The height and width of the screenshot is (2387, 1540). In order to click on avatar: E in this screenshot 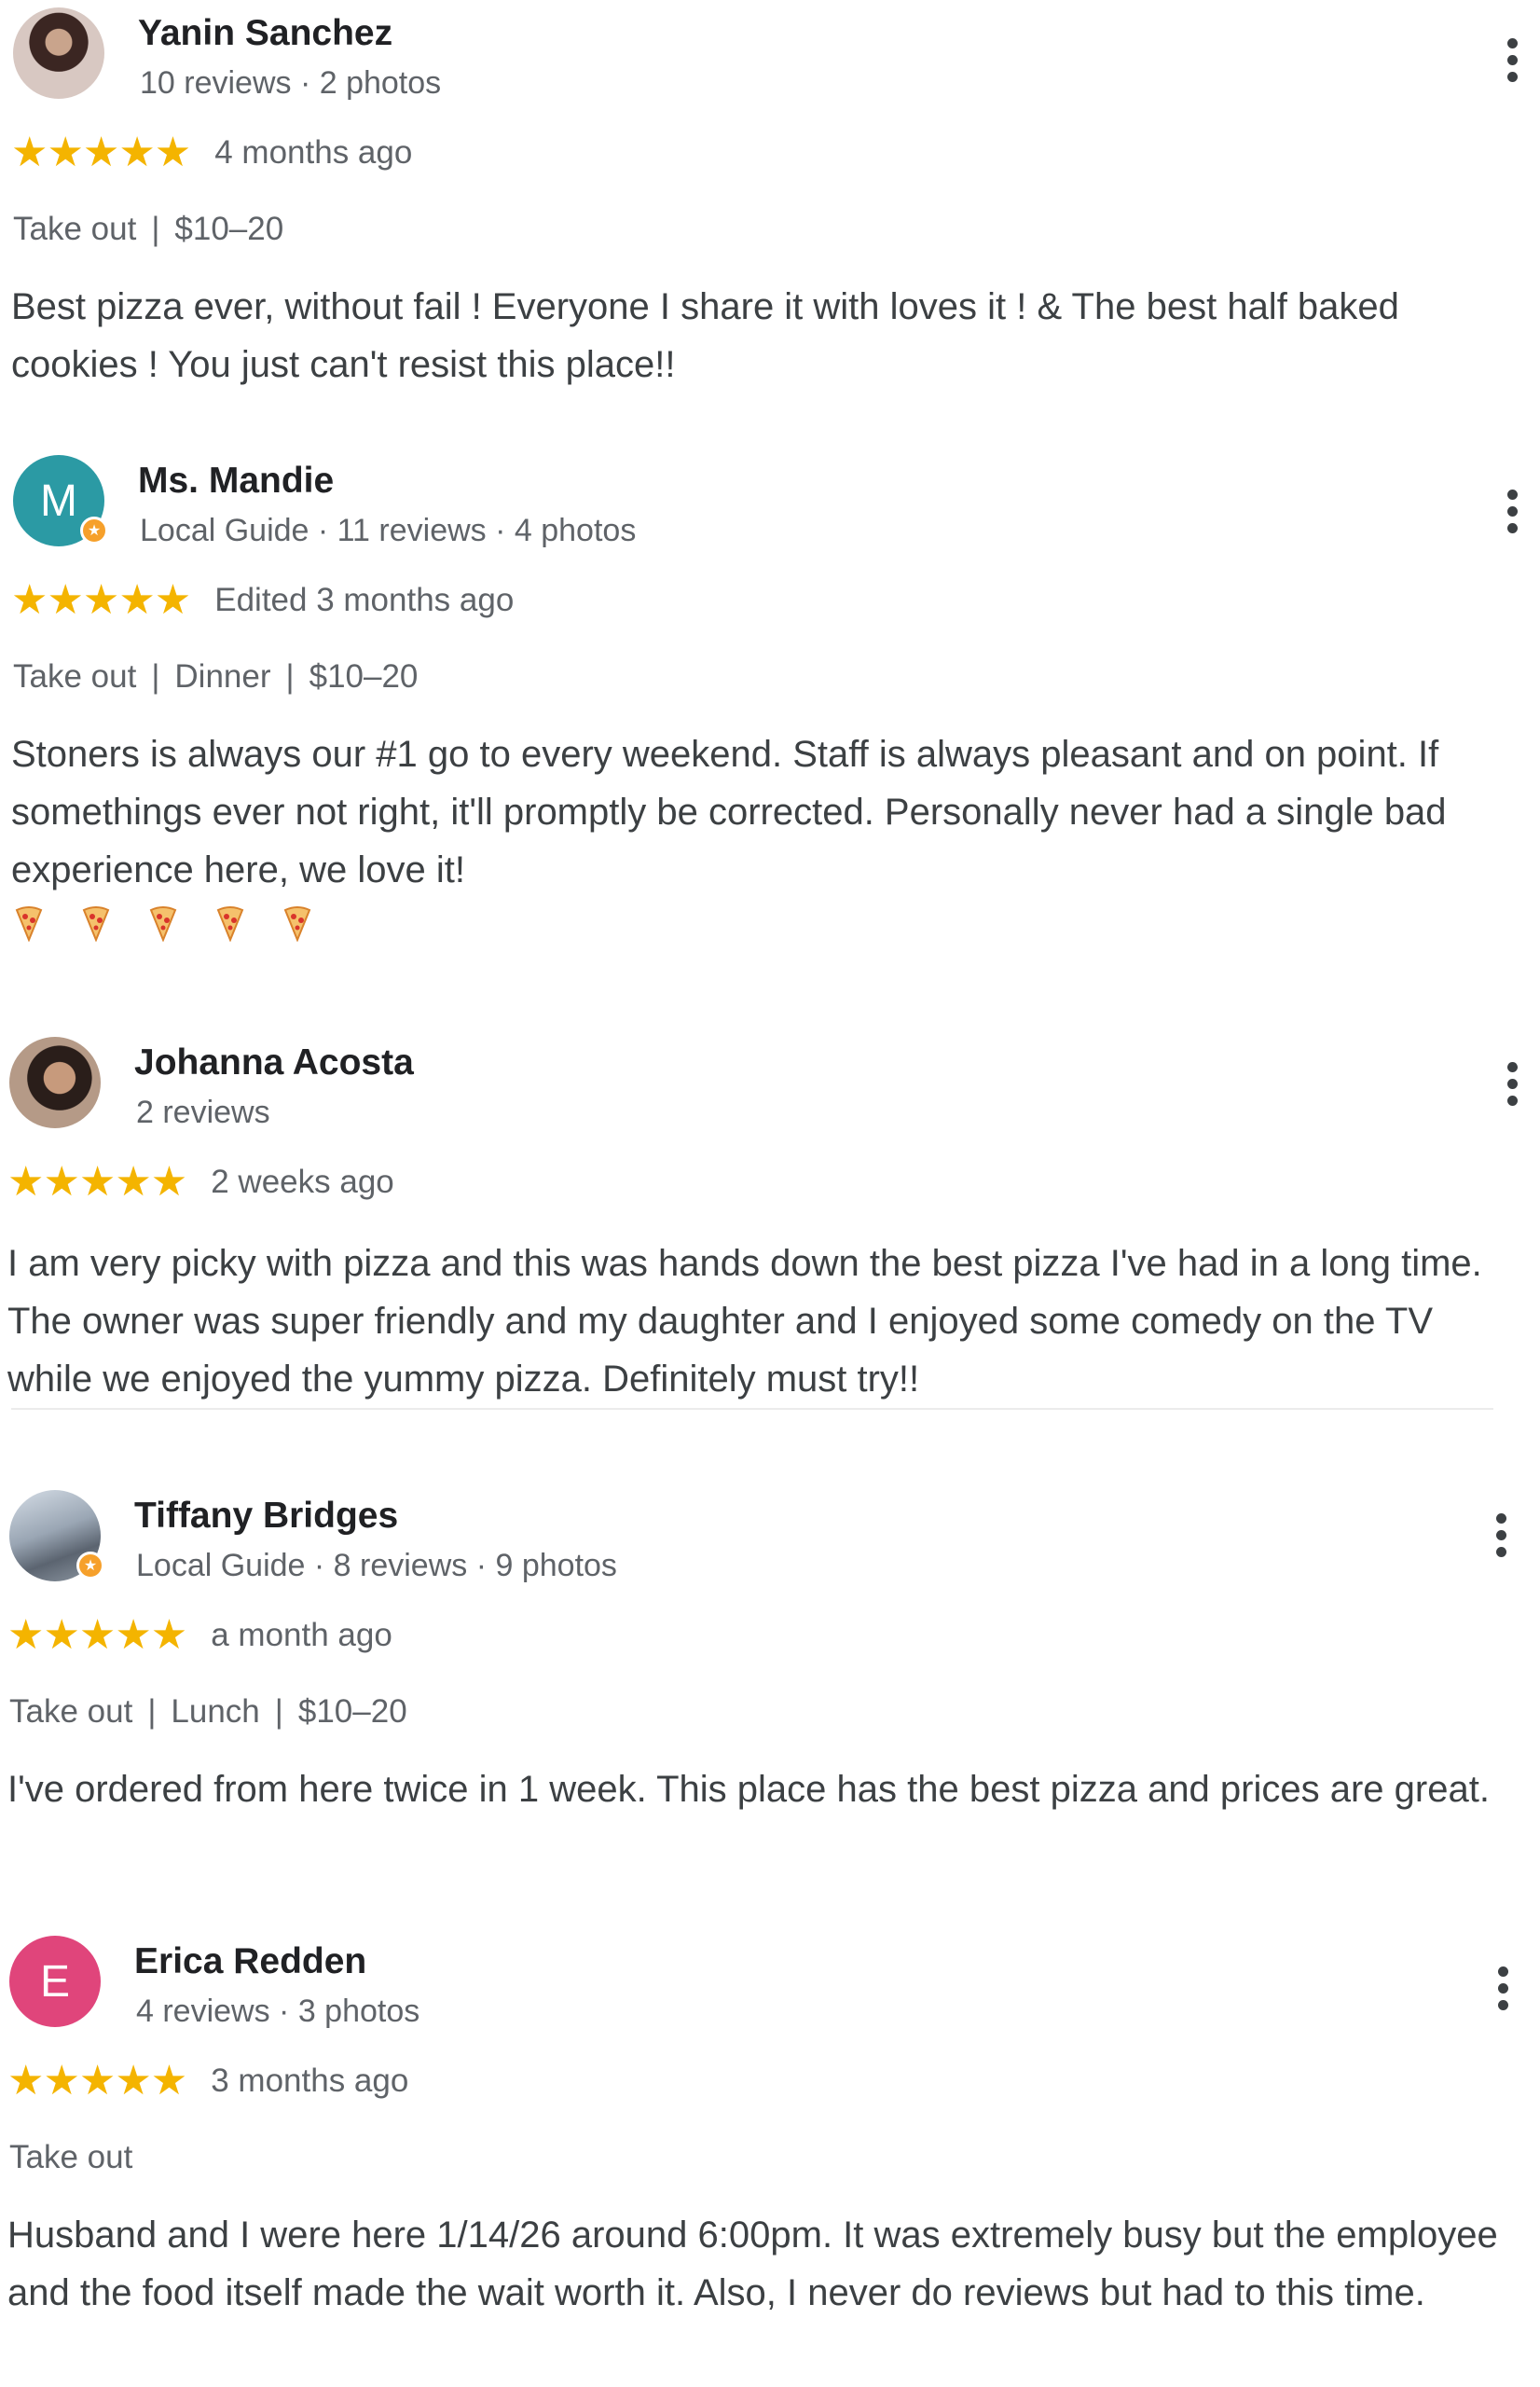, I will do `click(55, 1981)`.